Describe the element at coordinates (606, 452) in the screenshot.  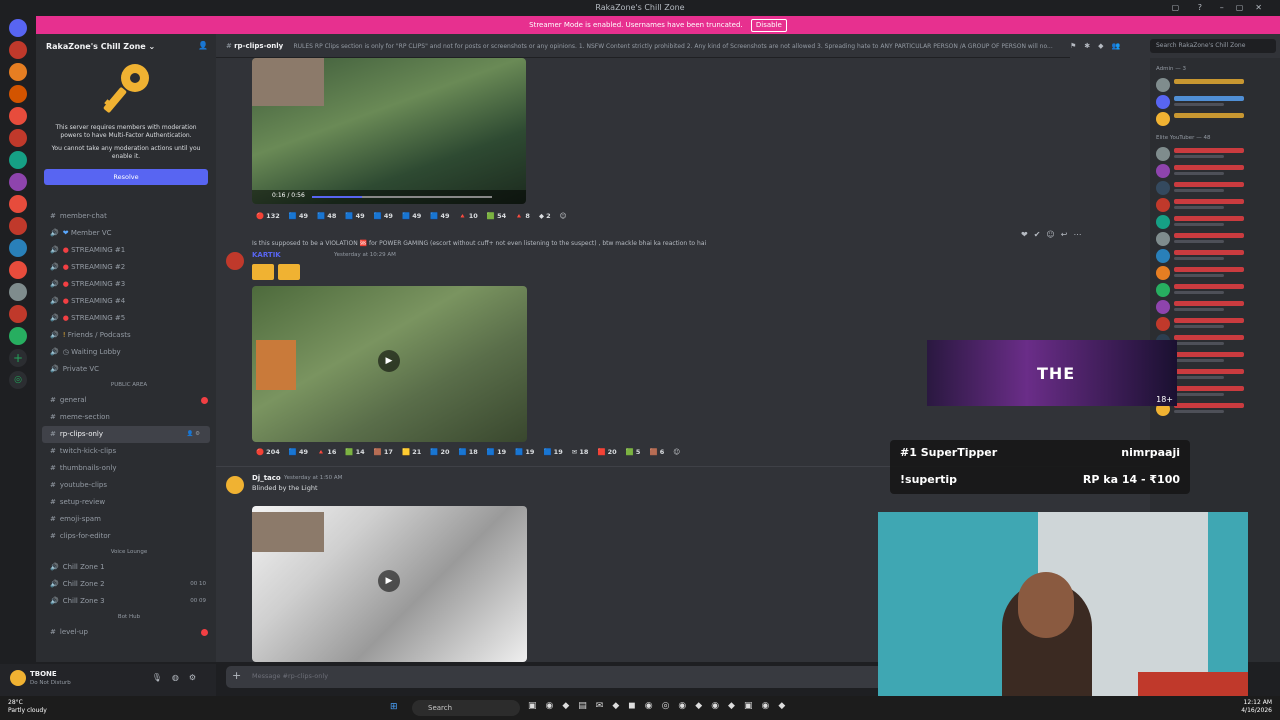
I see `reaction: 🟥 20` at that location.